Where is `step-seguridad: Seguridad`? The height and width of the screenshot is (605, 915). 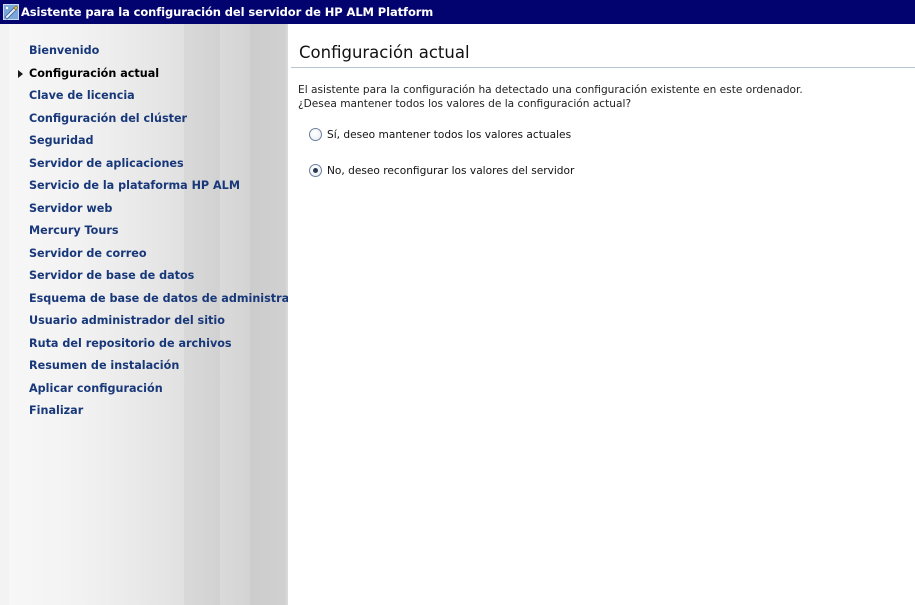 step-seguridad: Seguridad is located at coordinates (148, 141).